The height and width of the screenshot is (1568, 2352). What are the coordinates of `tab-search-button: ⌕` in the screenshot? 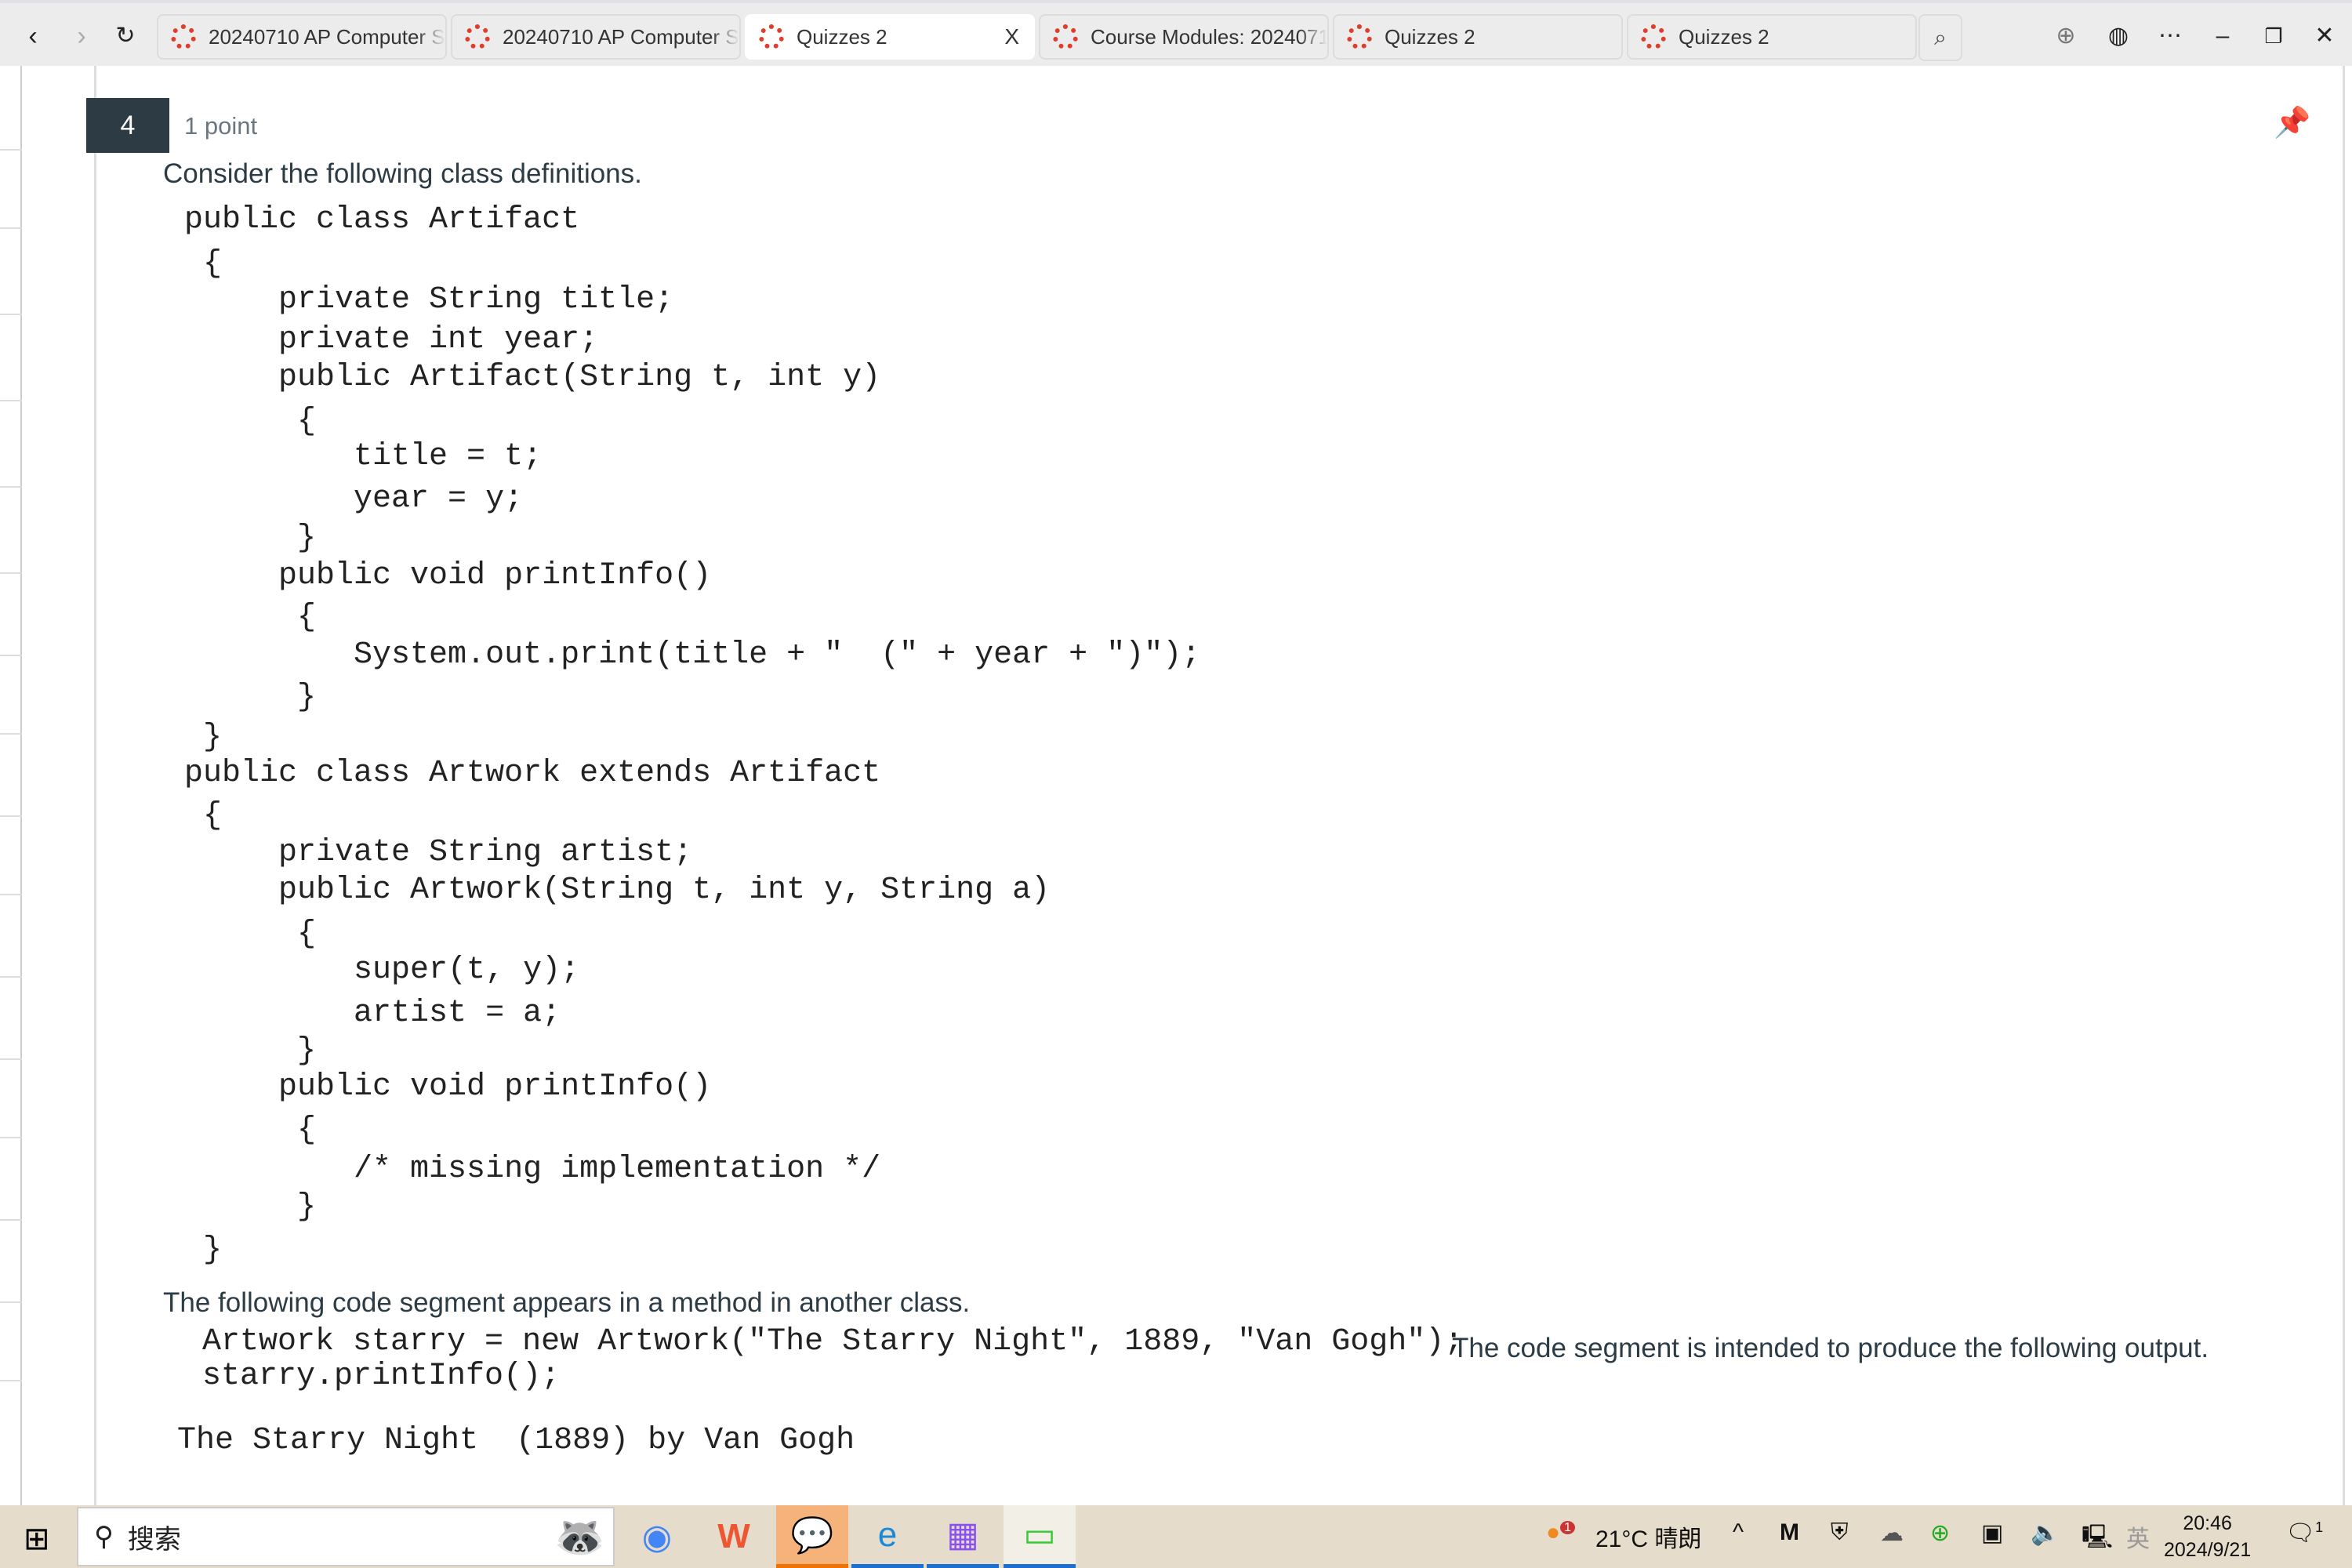 It's located at (1940, 37).